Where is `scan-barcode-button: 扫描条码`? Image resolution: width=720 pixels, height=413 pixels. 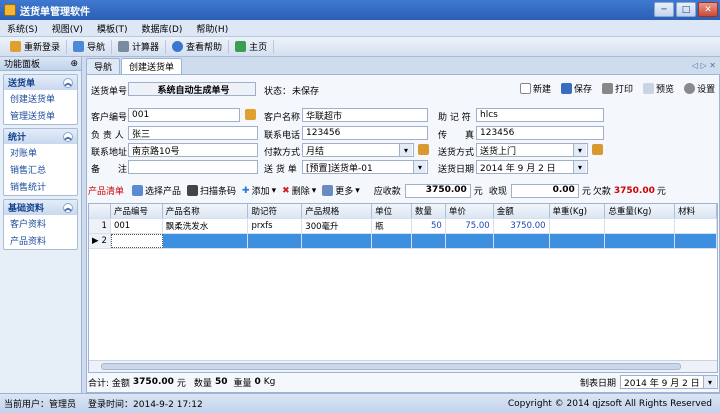
scan-barcode-button: 扫描条码 is located at coordinates (211, 190).